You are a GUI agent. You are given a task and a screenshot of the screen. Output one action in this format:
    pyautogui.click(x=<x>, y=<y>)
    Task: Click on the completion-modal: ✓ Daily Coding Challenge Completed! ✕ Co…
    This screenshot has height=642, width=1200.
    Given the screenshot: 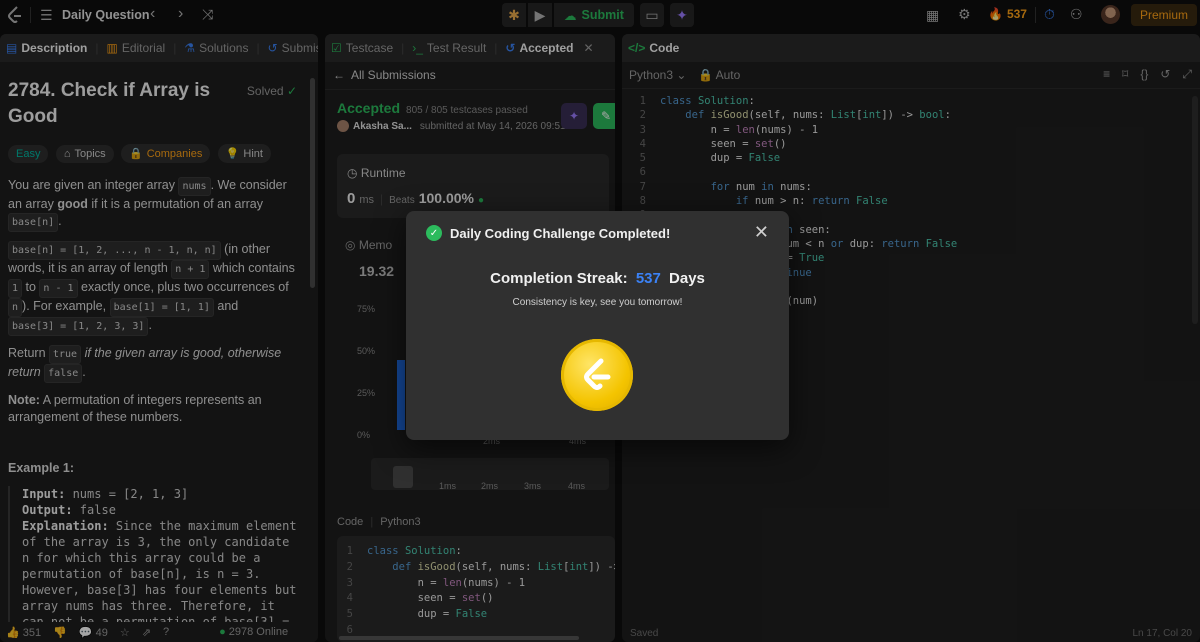 What is the action you would take?
    pyautogui.click(x=597, y=325)
    